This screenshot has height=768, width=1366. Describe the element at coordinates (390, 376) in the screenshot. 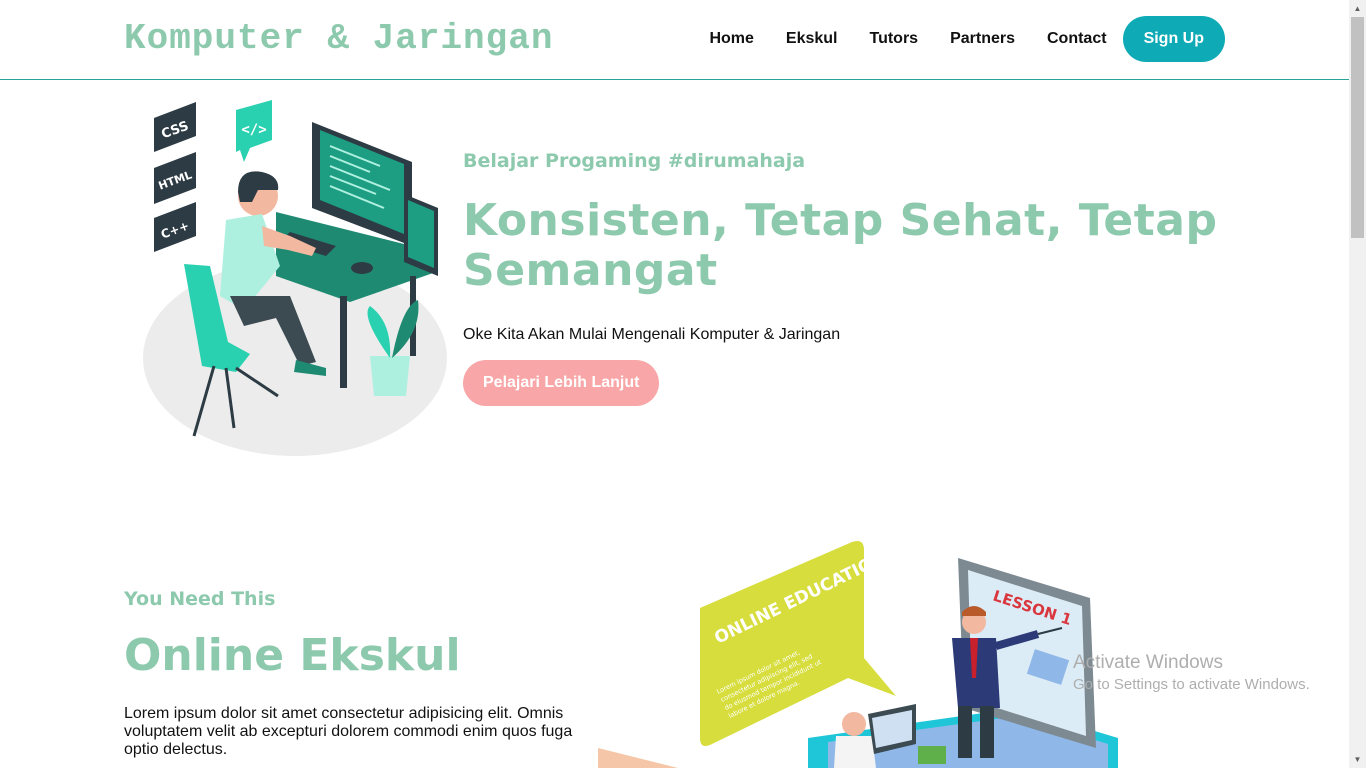

I see `plant-pot` at that location.